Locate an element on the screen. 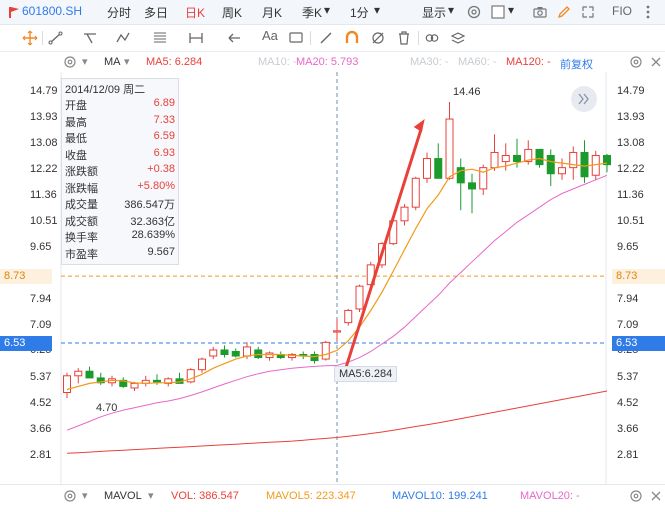 The image size is (665, 512). info-row-key: 最低 is located at coordinates (76, 139).